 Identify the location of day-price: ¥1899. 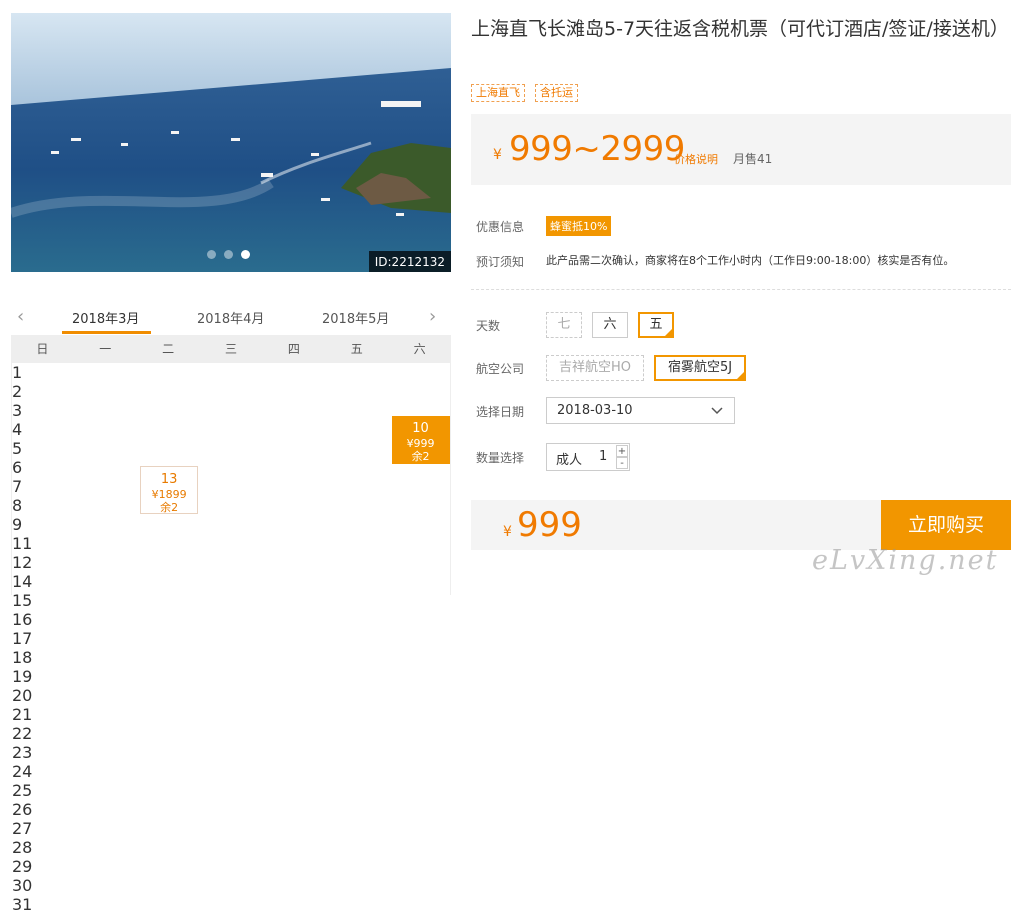
(169, 494).